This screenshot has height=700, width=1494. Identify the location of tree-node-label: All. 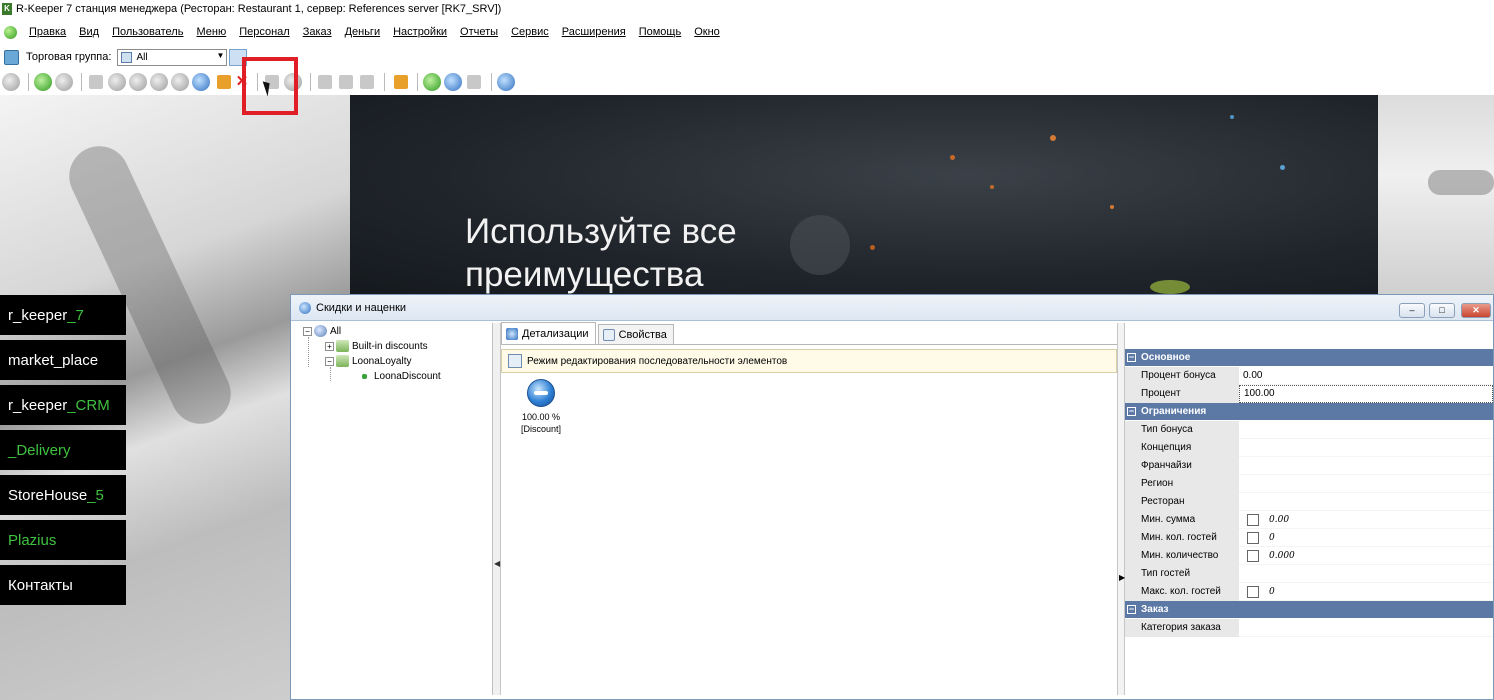
(336, 331).